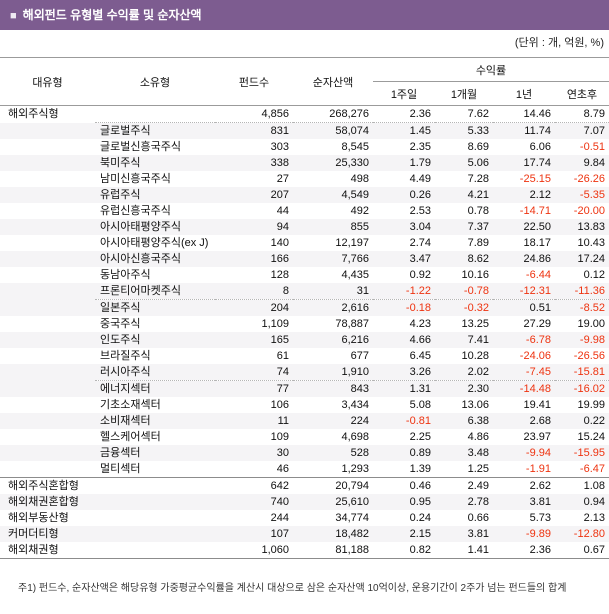  Describe the element at coordinates (589, 211) in the screenshot. I see `cell-return-ytd: -20.00` at that location.